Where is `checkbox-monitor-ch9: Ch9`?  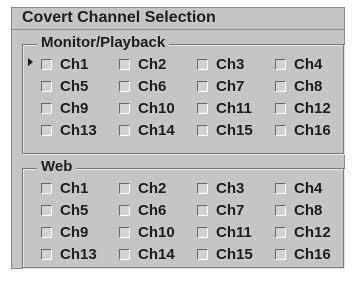 checkbox-monitor-ch9: Ch9 is located at coordinates (80, 108).